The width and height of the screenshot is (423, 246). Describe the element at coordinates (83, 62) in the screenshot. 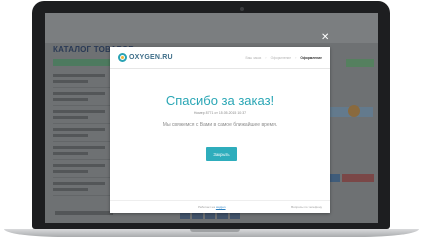

I see `background-sidebar-bar` at that location.